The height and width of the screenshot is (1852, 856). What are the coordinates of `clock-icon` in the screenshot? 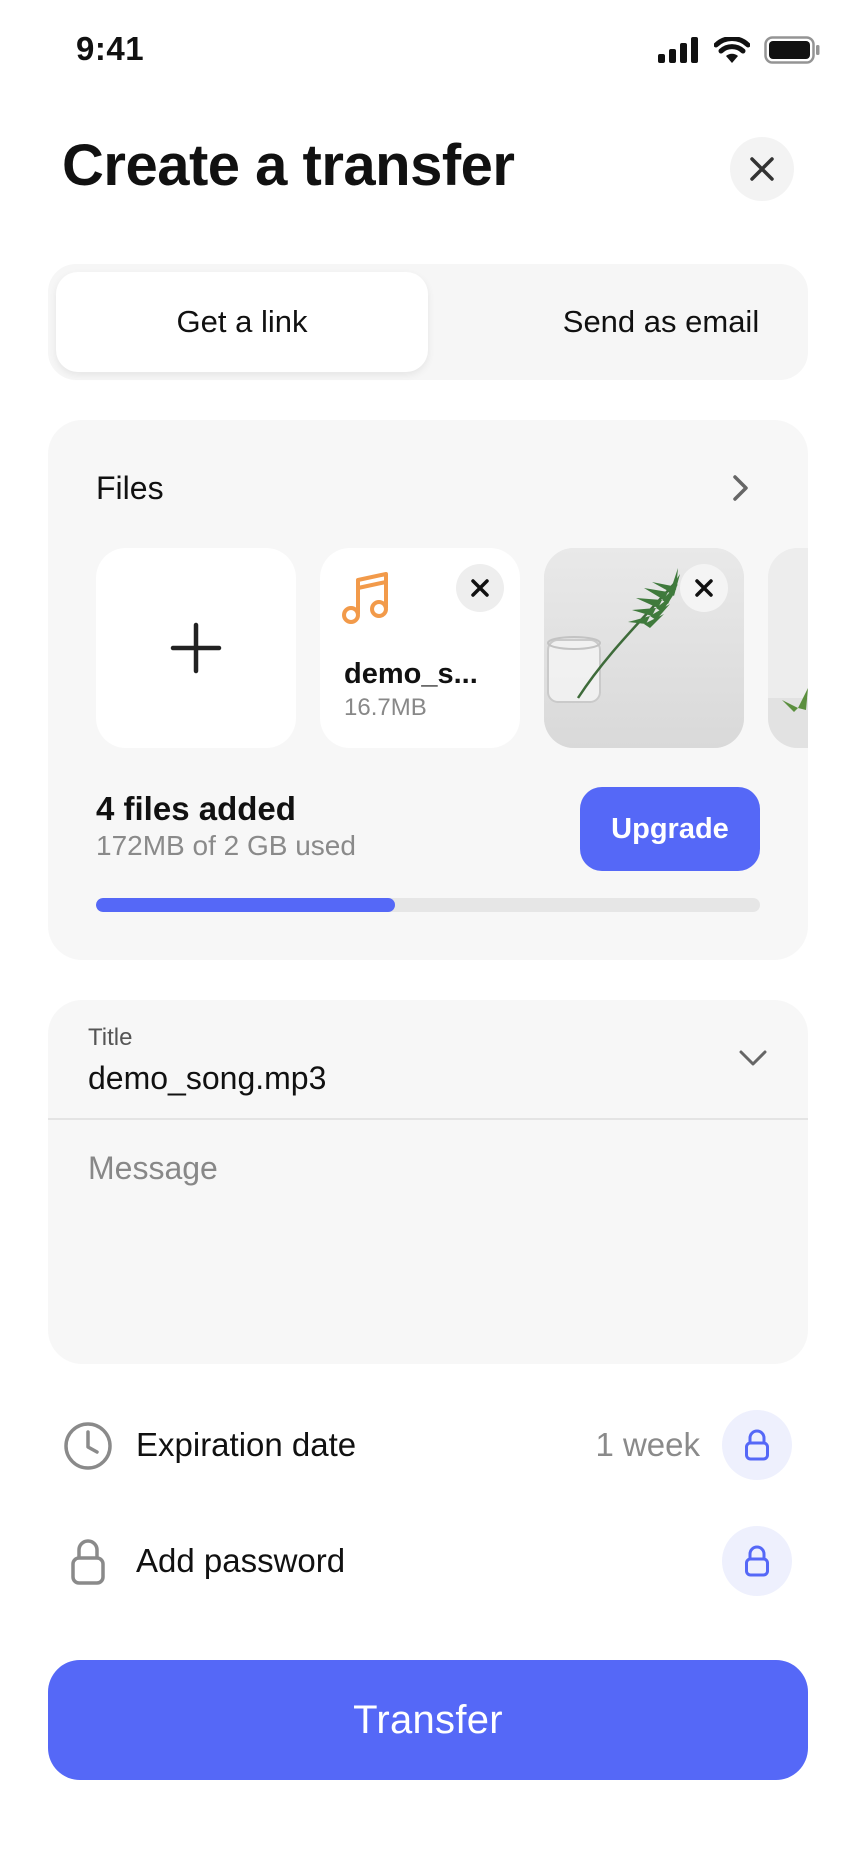 It's located at (88, 1446).